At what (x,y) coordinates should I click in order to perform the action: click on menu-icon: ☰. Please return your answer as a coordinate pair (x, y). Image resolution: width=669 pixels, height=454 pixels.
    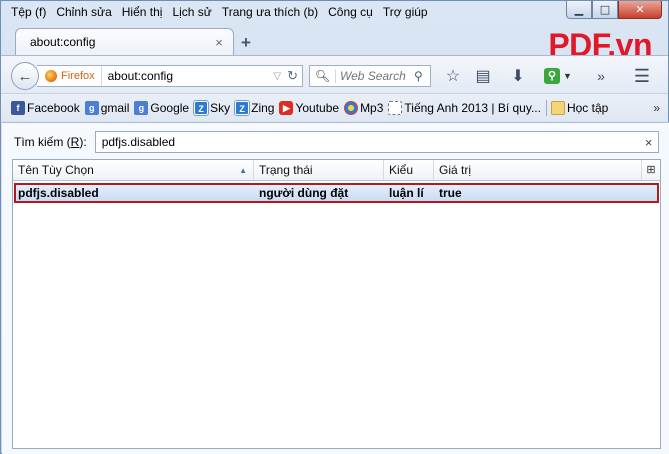
    Looking at the image, I should click on (642, 76).